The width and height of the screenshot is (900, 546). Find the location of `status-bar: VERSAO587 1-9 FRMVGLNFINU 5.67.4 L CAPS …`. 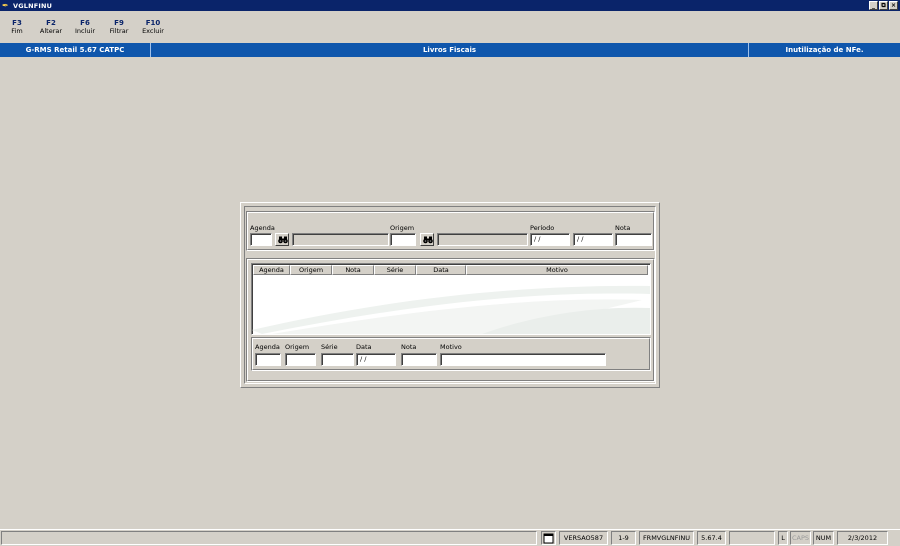

status-bar: VERSAO587 1-9 FRMVGLNFINU 5.67.4 L CAPS … is located at coordinates (450, 537).